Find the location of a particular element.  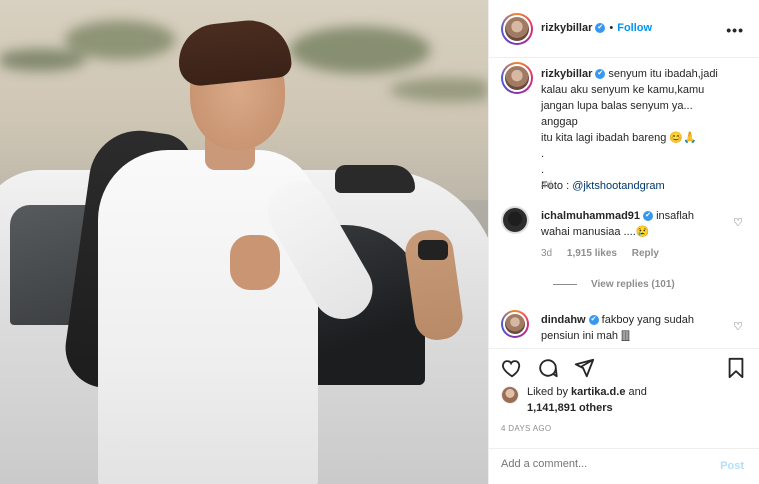

post-button: Post is located at coordinates (732, 466).